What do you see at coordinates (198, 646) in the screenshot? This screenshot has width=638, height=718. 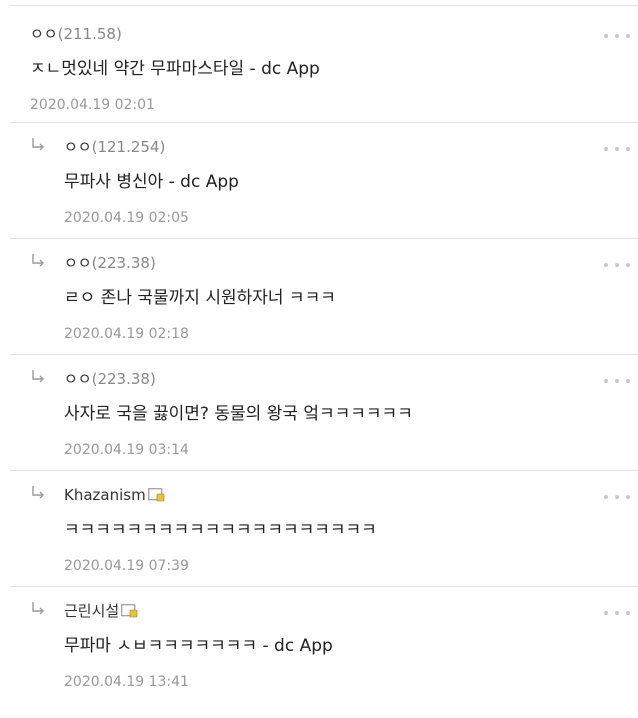 I see `comment-text: 무파마 ㅅㅂㅋㅋㅋㅋㅋㅋㅋ - dc App` at bounding box center [198, 646].